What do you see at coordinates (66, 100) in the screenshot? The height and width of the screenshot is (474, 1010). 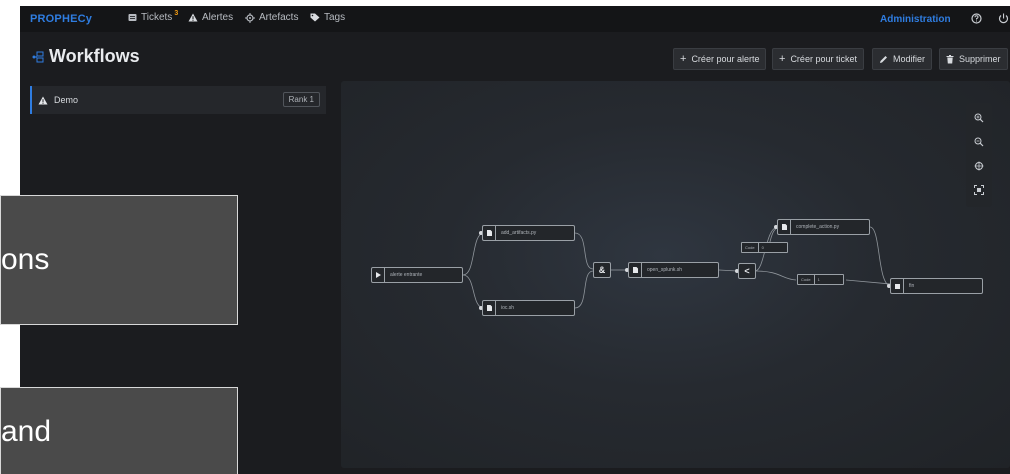 I see `workflow-name: Demo` at bounding box center [66, 100].